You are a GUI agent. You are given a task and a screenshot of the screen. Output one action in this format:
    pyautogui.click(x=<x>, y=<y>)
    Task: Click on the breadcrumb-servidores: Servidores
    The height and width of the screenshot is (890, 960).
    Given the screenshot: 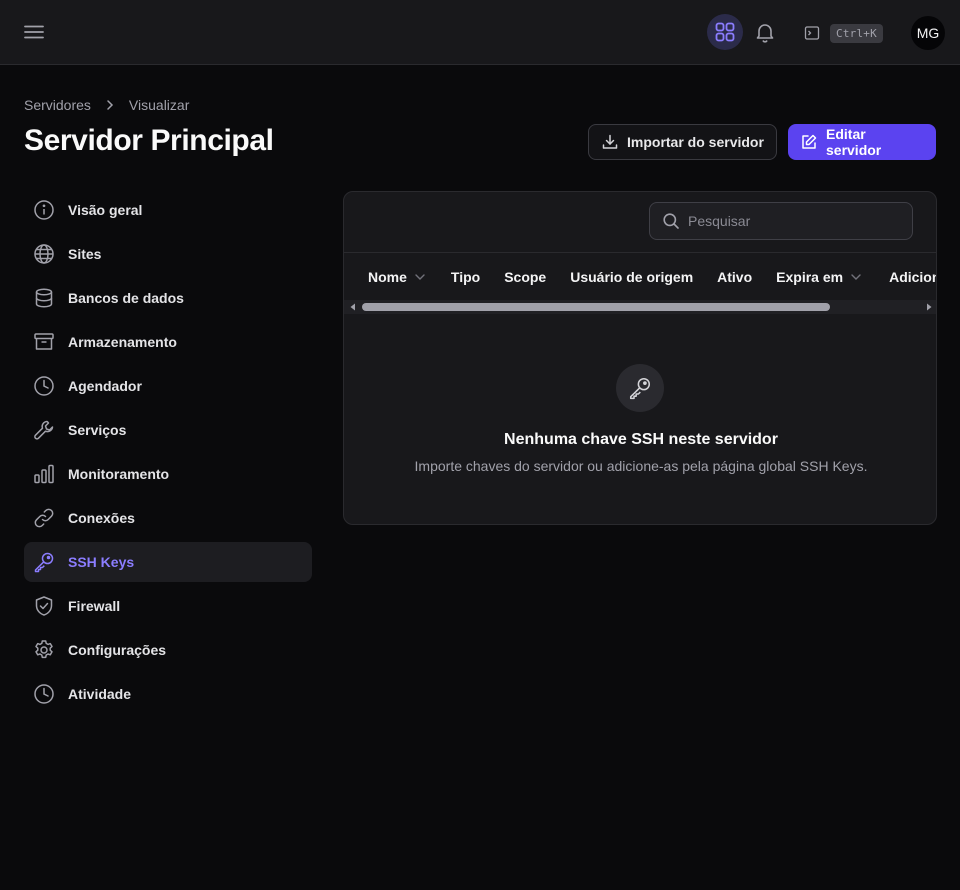 What is the action you would take?
    pyautogui.click(x=57, y=105)
    